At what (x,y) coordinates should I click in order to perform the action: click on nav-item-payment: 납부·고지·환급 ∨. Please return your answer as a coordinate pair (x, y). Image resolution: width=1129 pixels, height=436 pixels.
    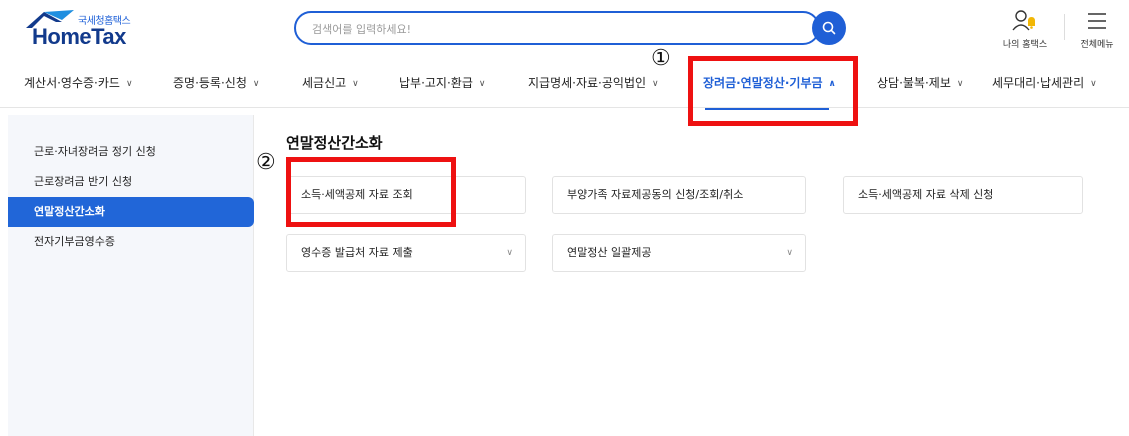
    Looking at the image, I should click on (442, 82).